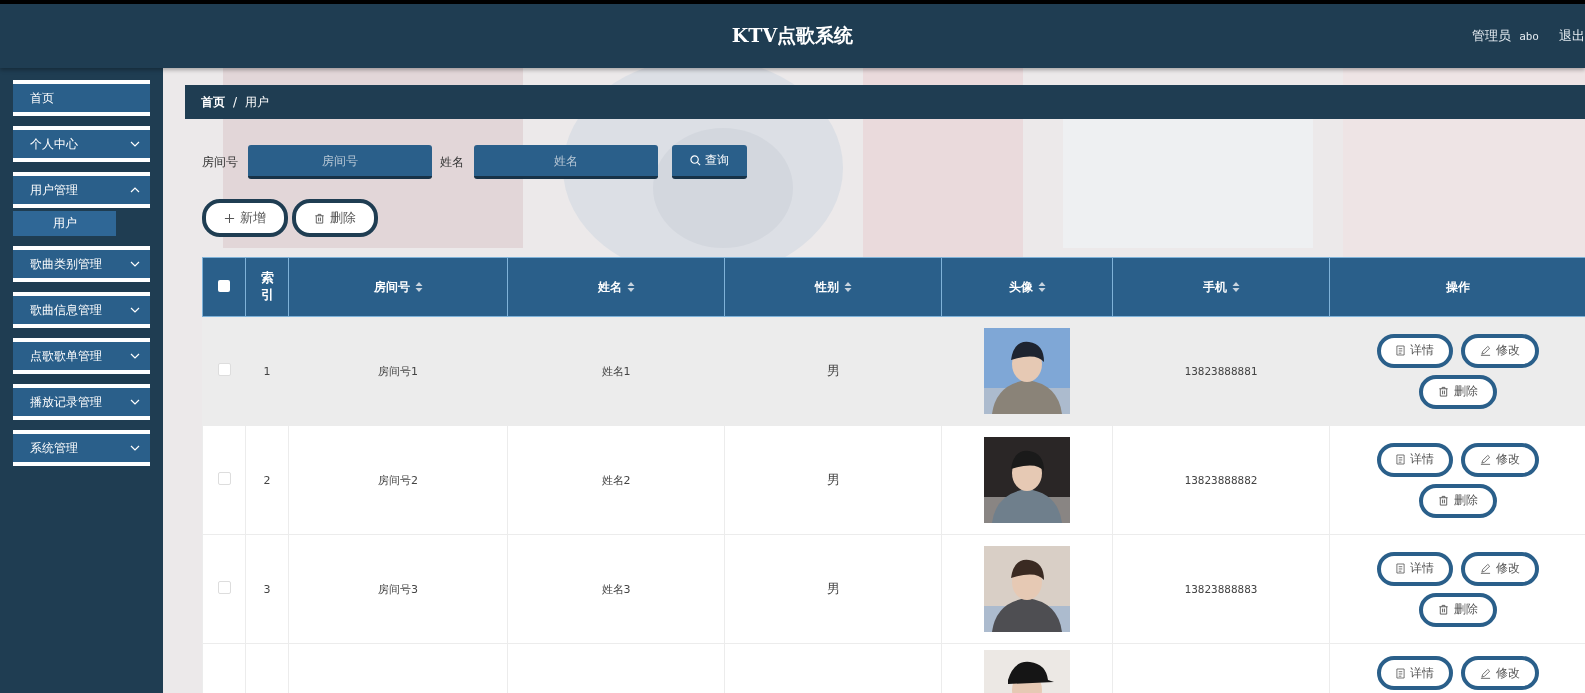  What do you see at coordinates (81, 190) in the screenshot?
I see `sidebar-item: 用户管理` at bounding box center [81, 190].